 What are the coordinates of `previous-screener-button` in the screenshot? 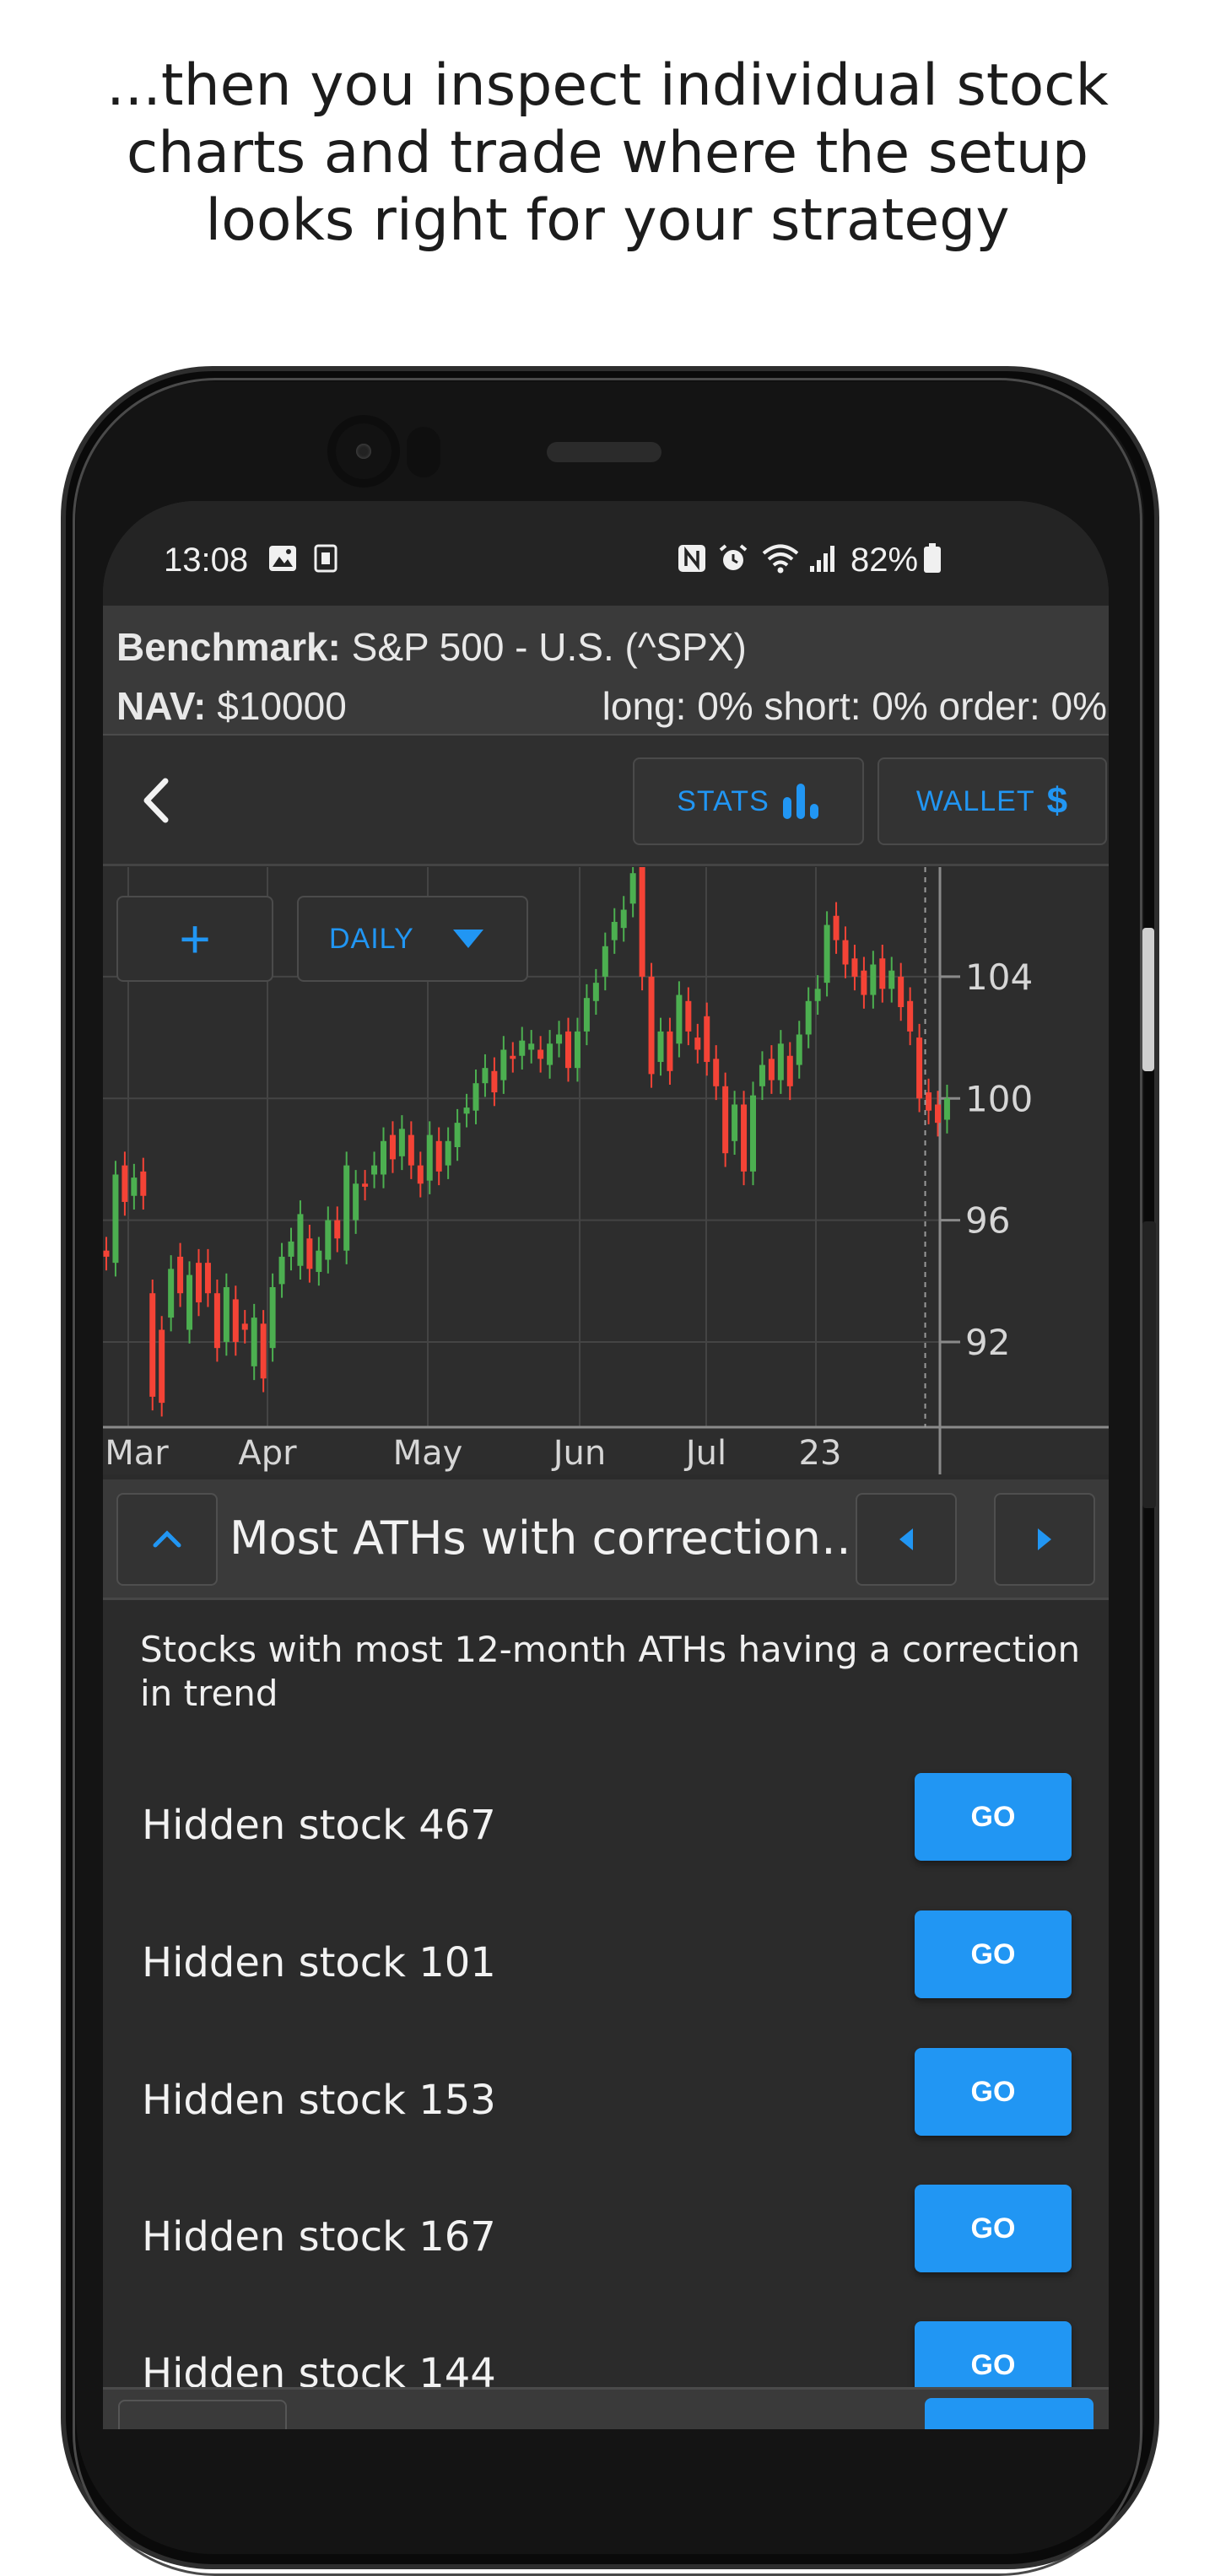 It's located at (906, 1539).